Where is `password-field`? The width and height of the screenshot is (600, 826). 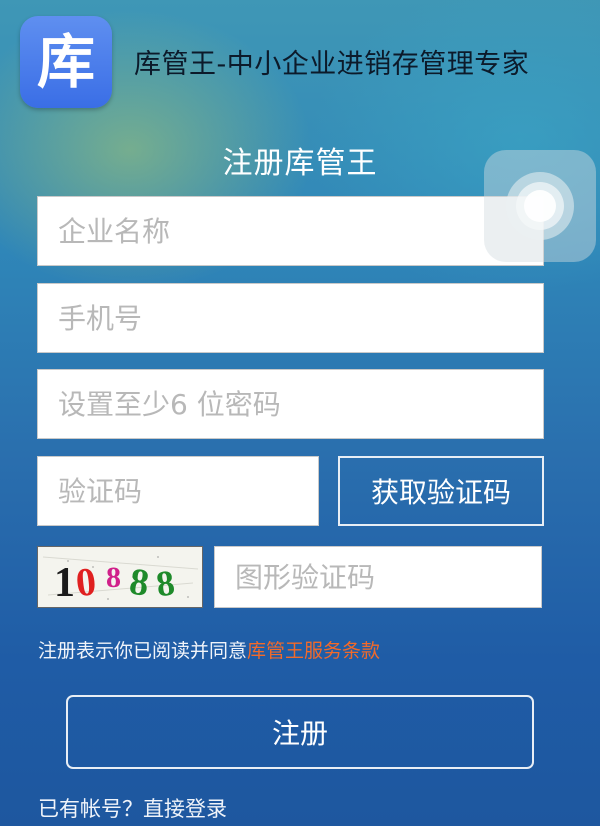 password-field is located at coordinates (290, 404).